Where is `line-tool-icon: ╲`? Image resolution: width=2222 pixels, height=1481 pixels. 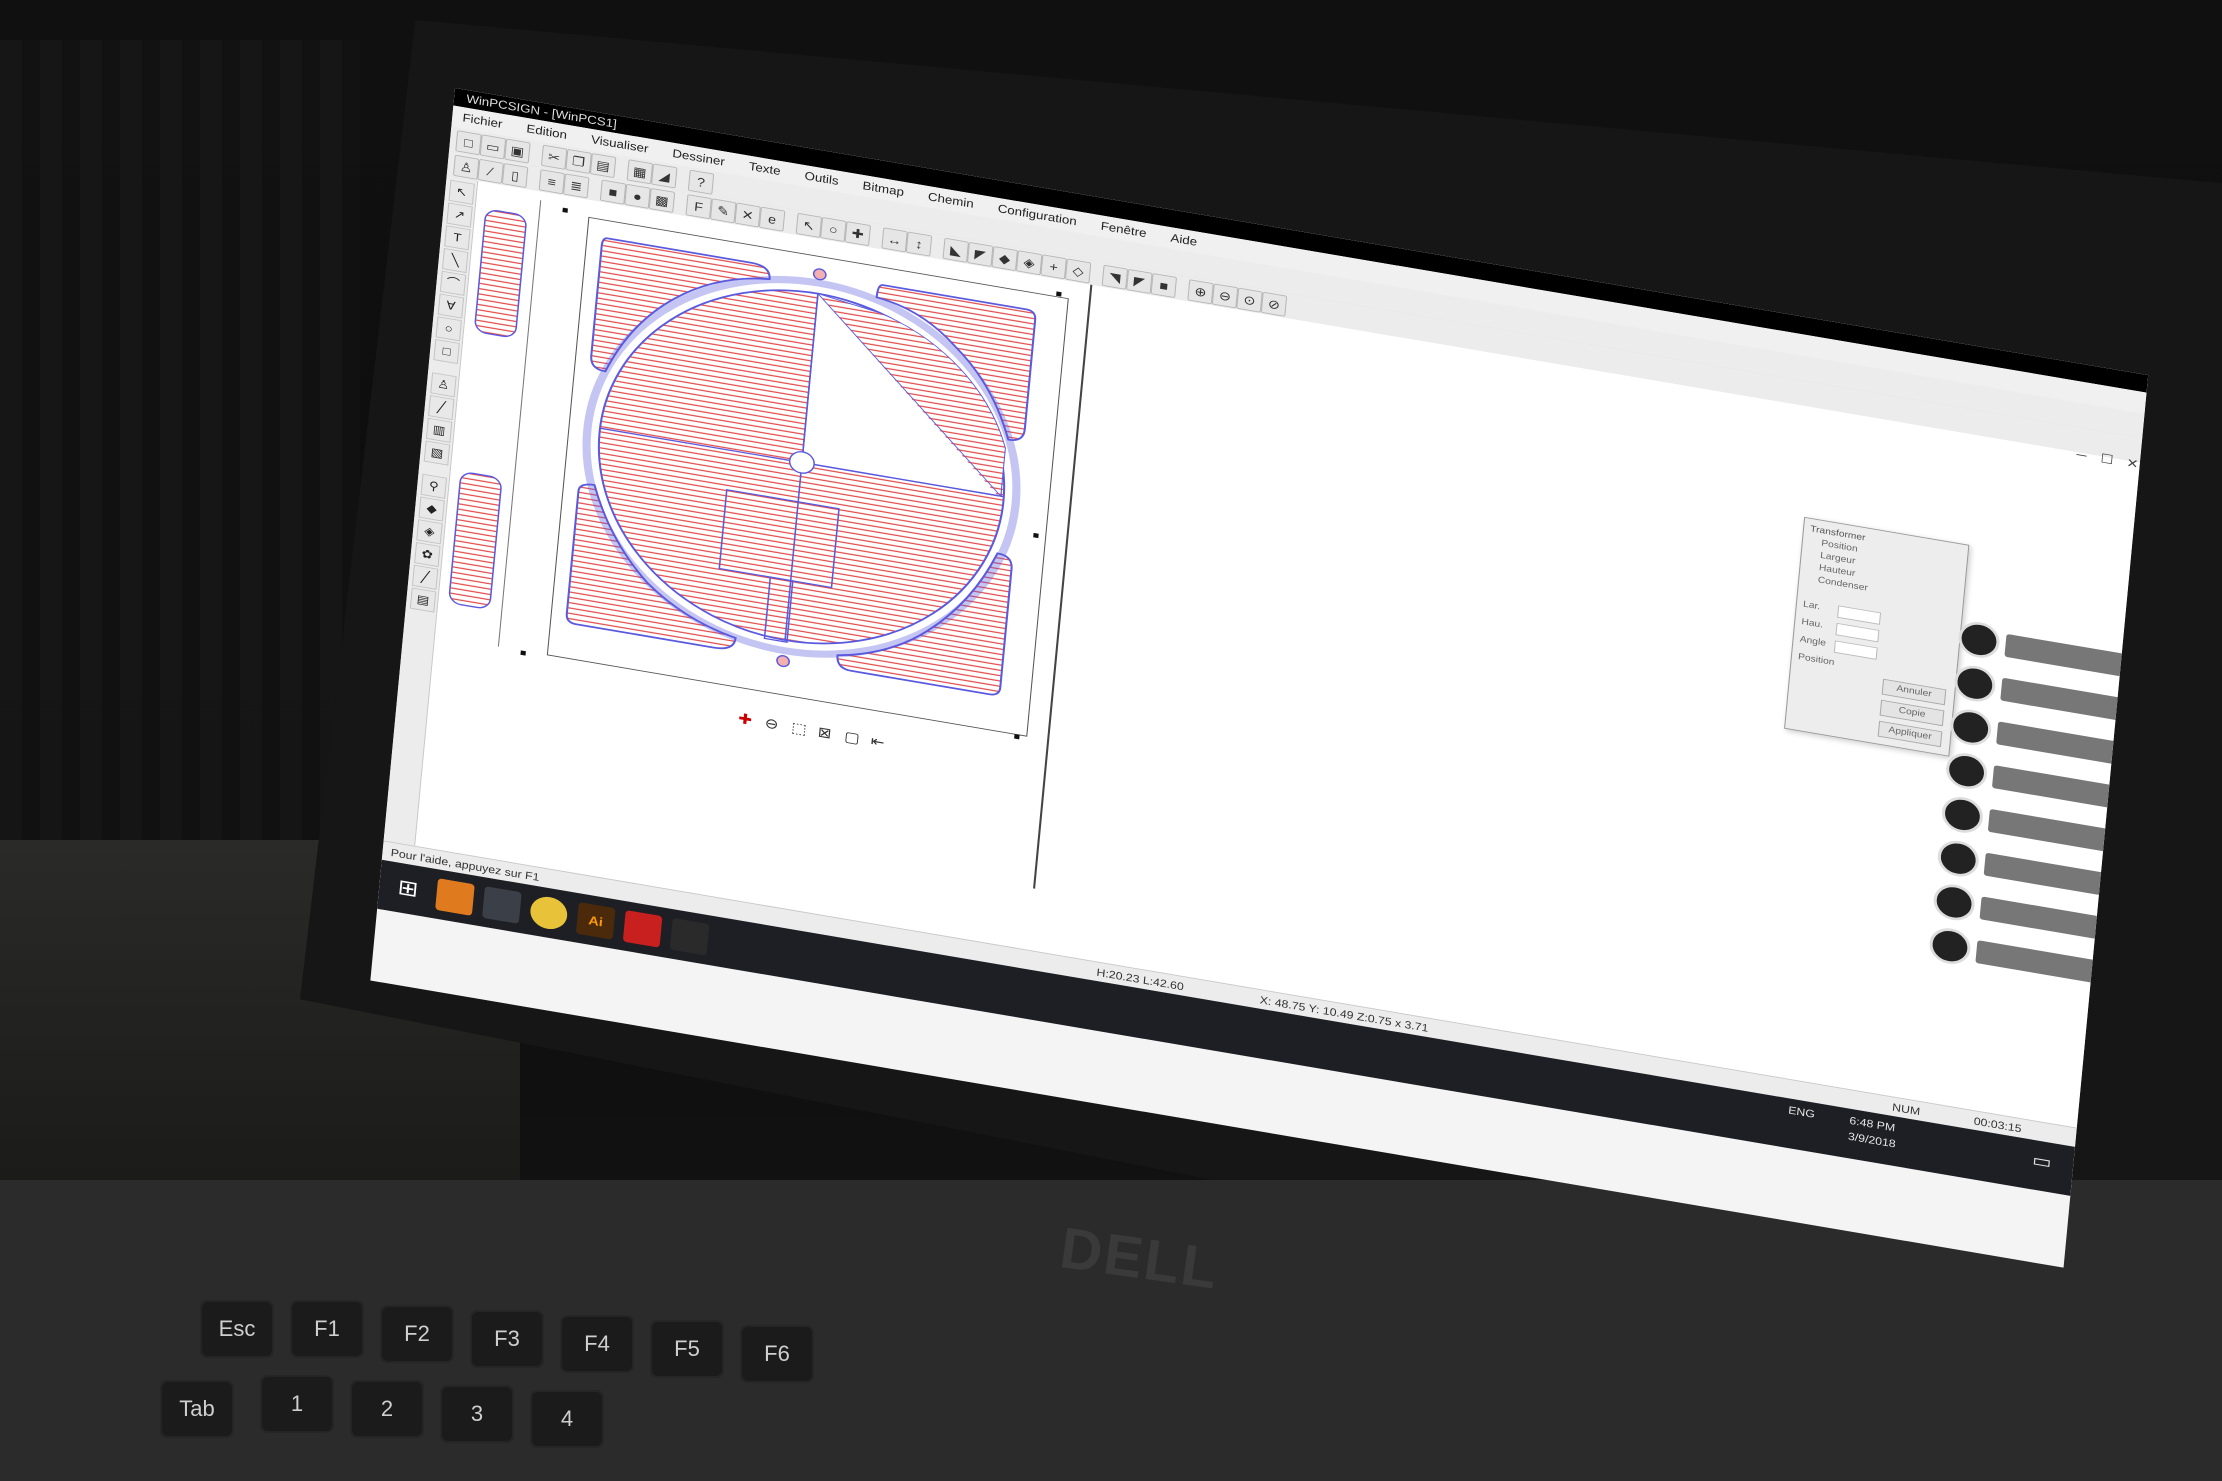 line-tool-icon: ╲ is located at coordinates (455, 260).